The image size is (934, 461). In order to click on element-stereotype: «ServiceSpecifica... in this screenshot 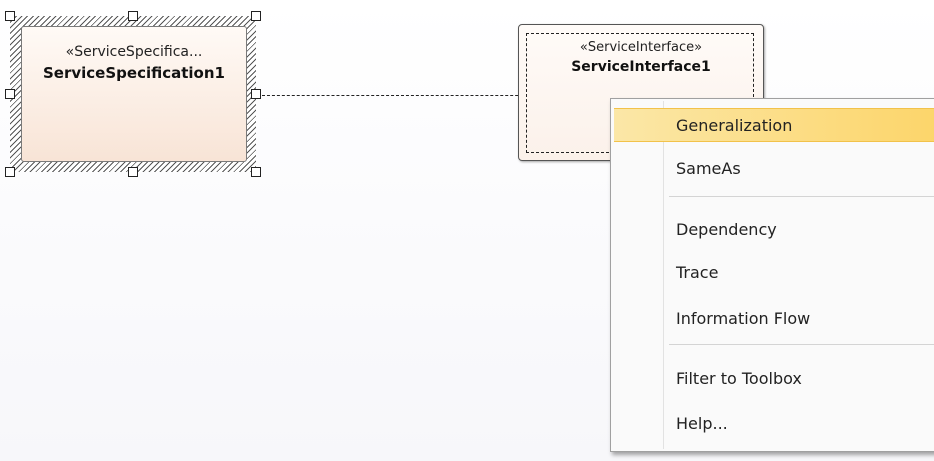, I will do `click(134, 52)`.